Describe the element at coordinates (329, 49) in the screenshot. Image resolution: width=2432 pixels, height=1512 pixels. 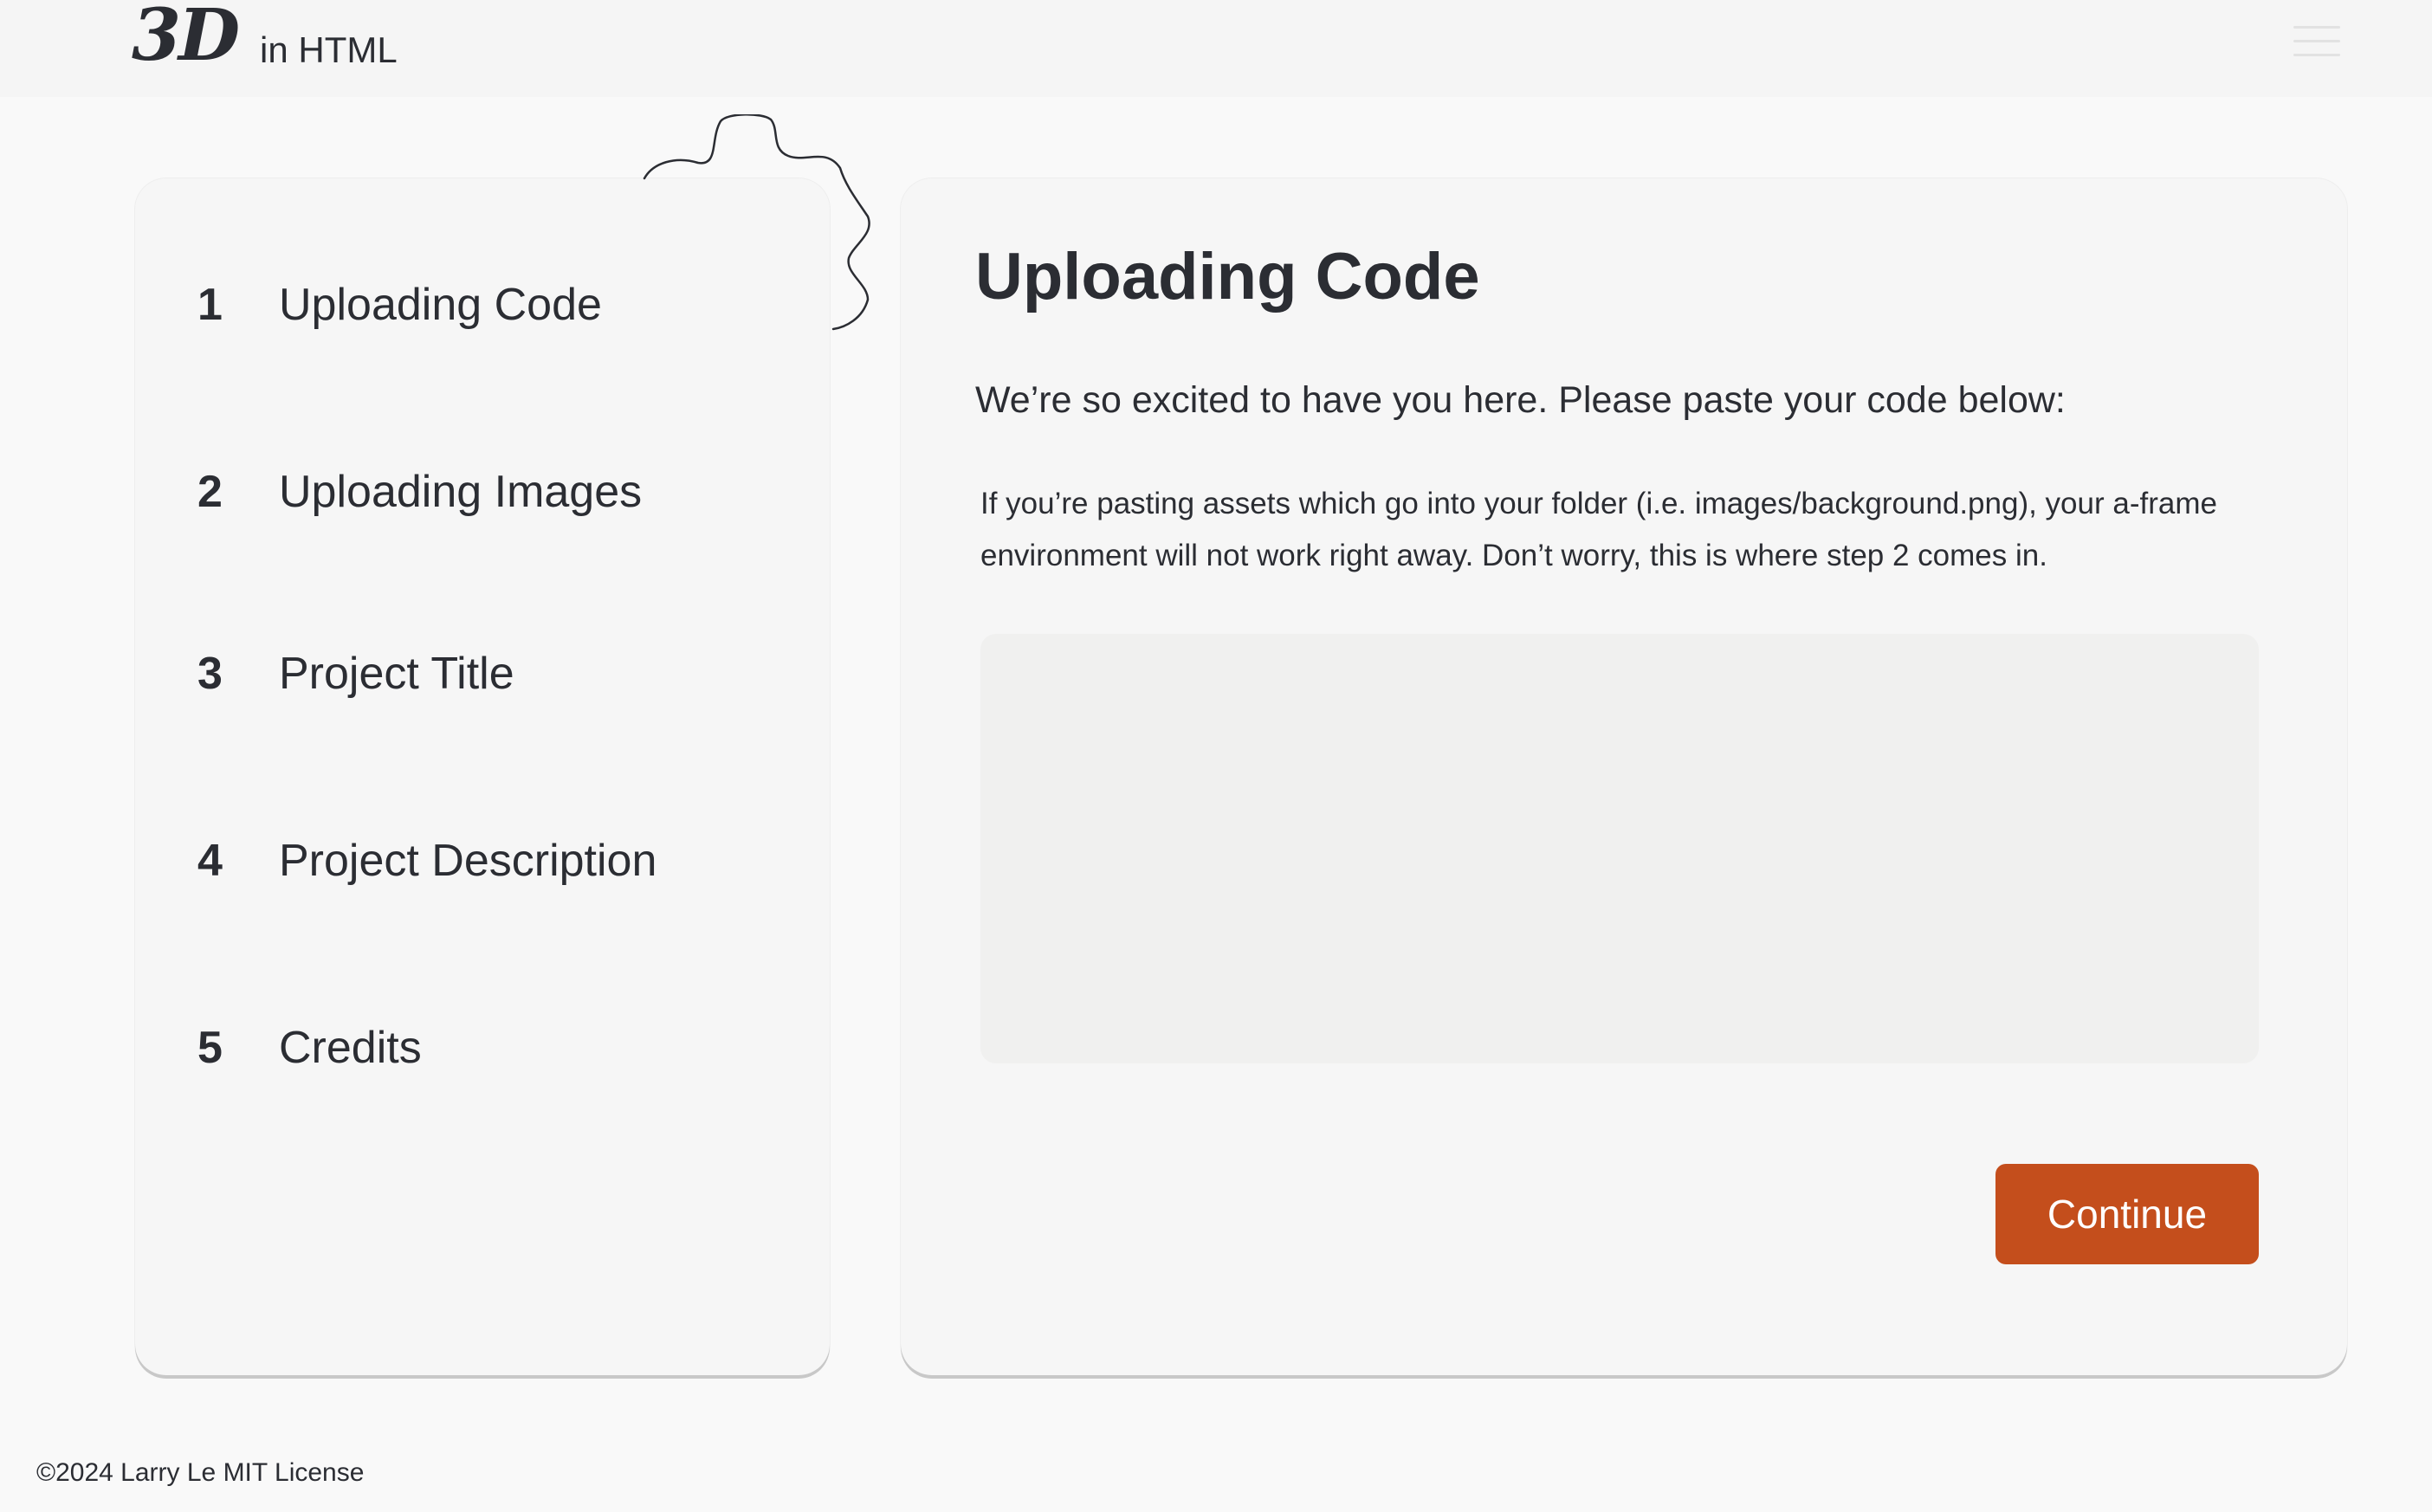
I see `logo-subtitle: in HTML` at that location.